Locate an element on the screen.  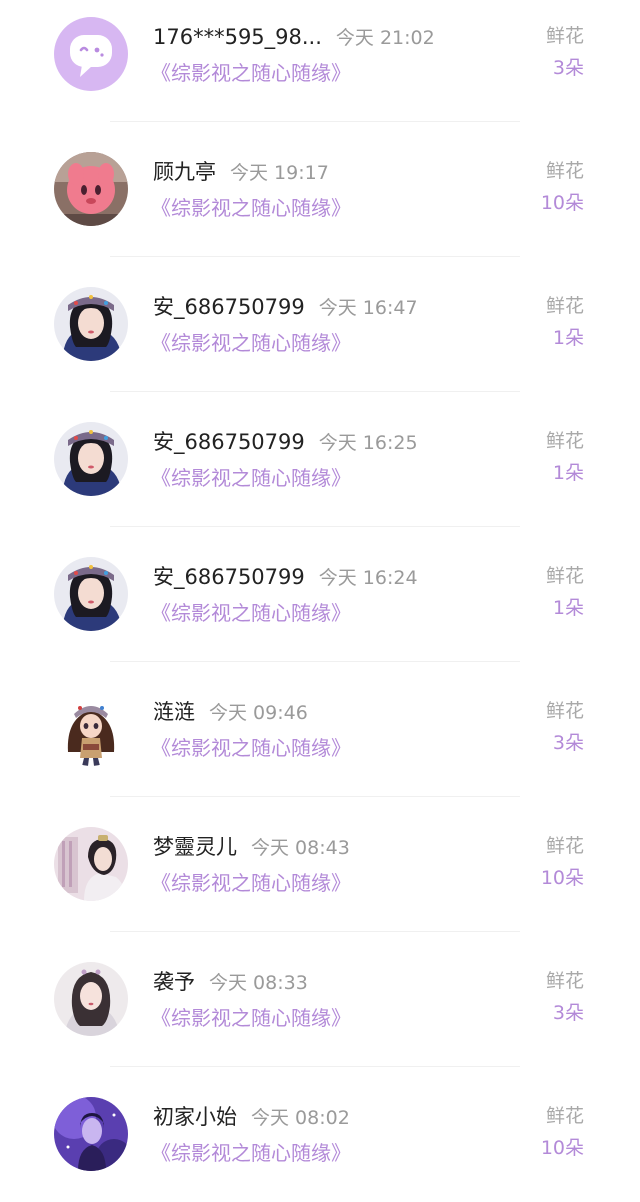
user-name: 涟涟 is located at coordinates (174, 712).